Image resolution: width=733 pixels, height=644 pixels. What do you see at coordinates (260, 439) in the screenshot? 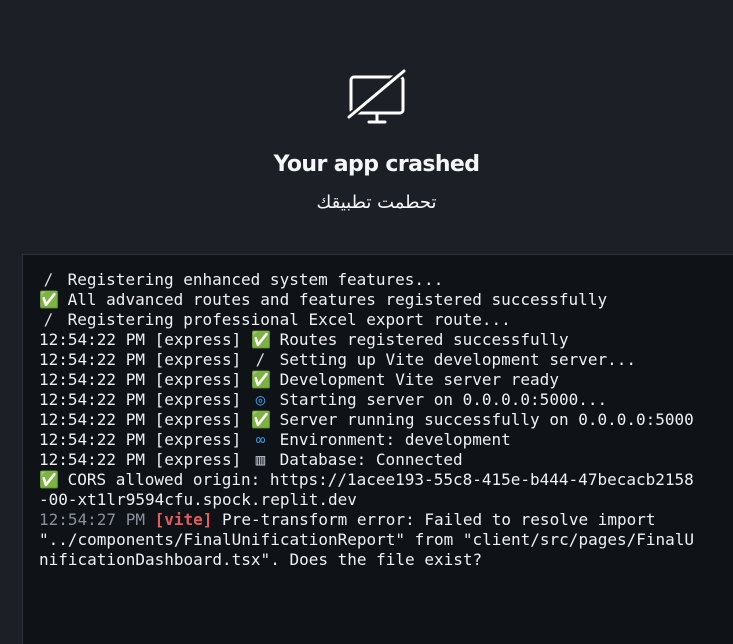
I see `link-icon: ∞` at bounding box center [260, 439].